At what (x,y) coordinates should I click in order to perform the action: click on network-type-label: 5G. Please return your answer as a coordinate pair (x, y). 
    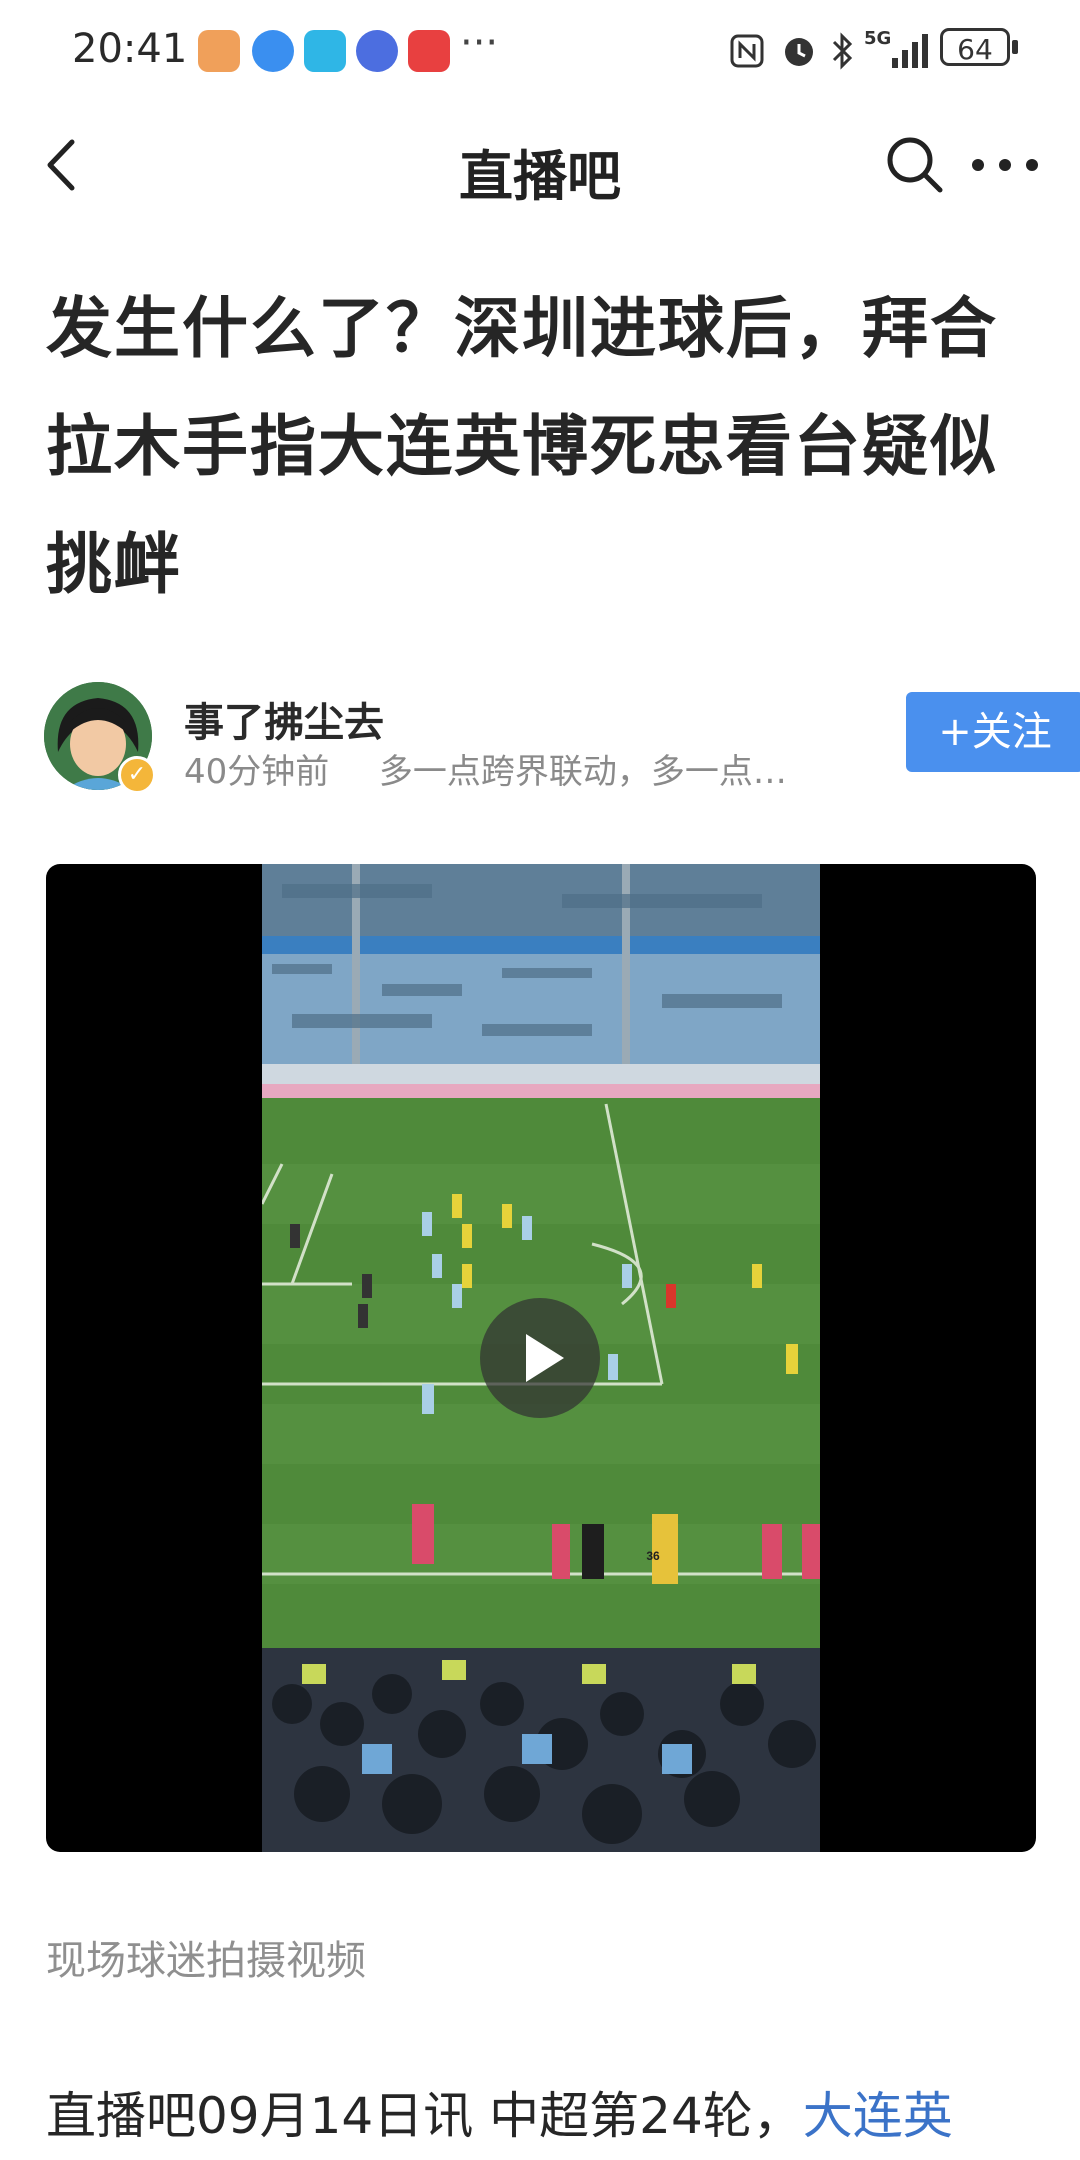
    Looking at the image, I should click on (878, 38).